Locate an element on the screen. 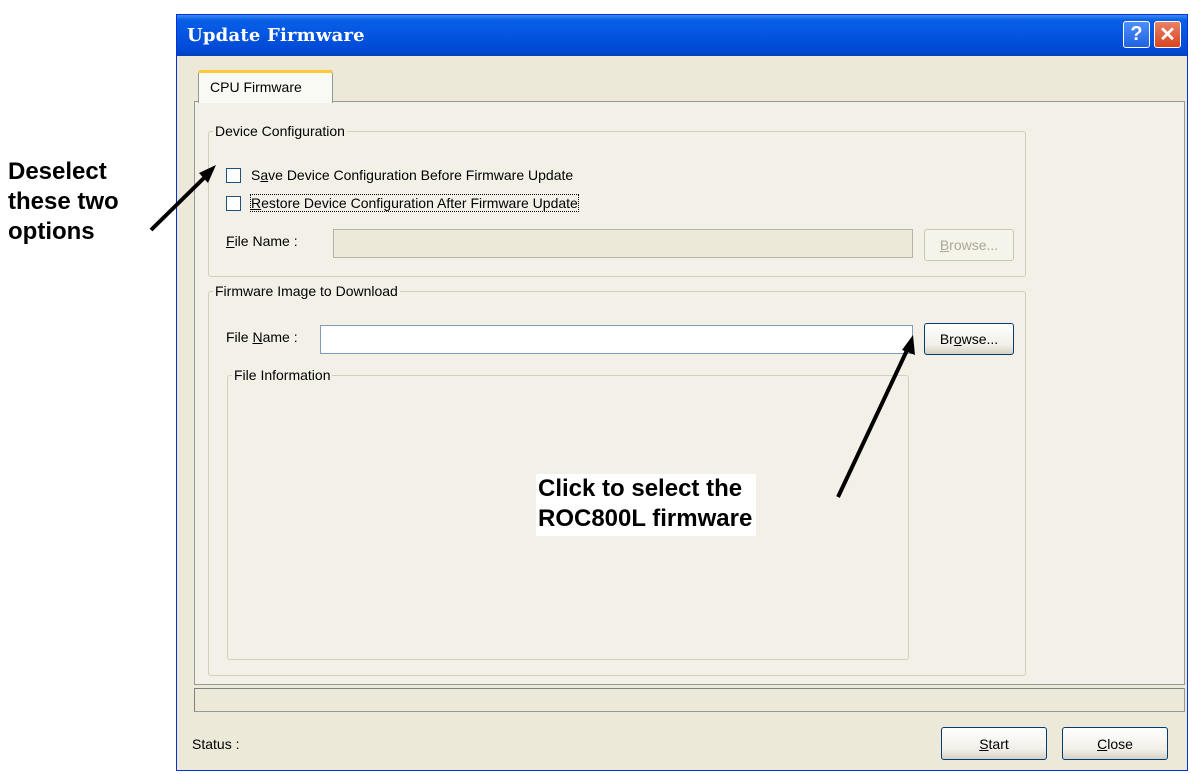 The width and height of the screenshot is (1191, 774). arrow-to-browse is located at coordinates (873, 421).